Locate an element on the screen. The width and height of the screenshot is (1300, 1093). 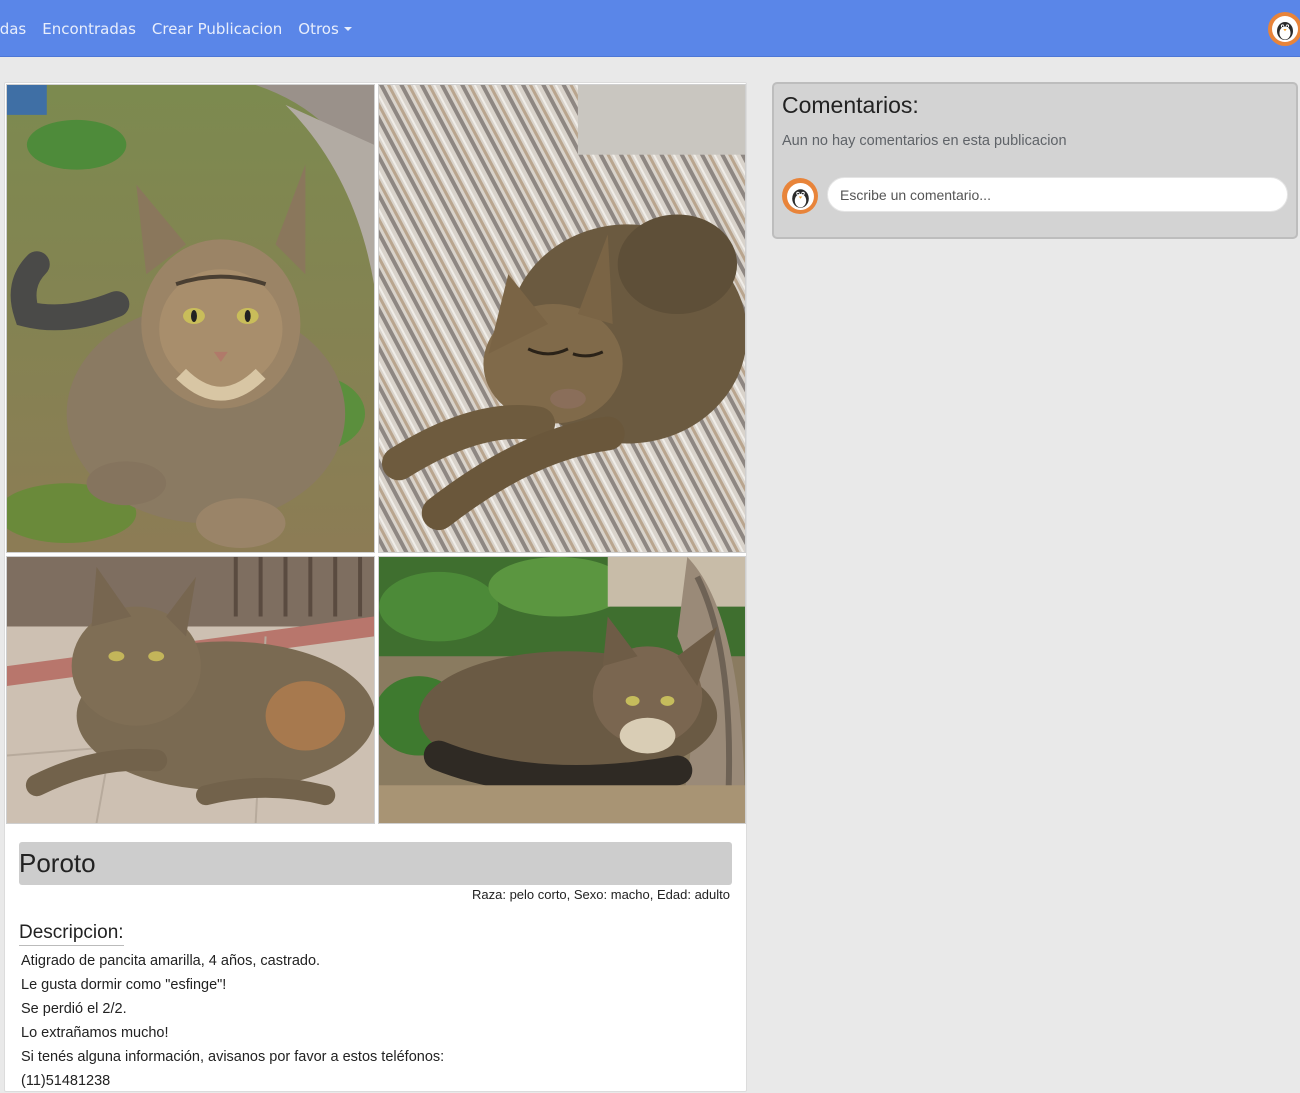
user-avatar is located at coordinates (1284, 29).